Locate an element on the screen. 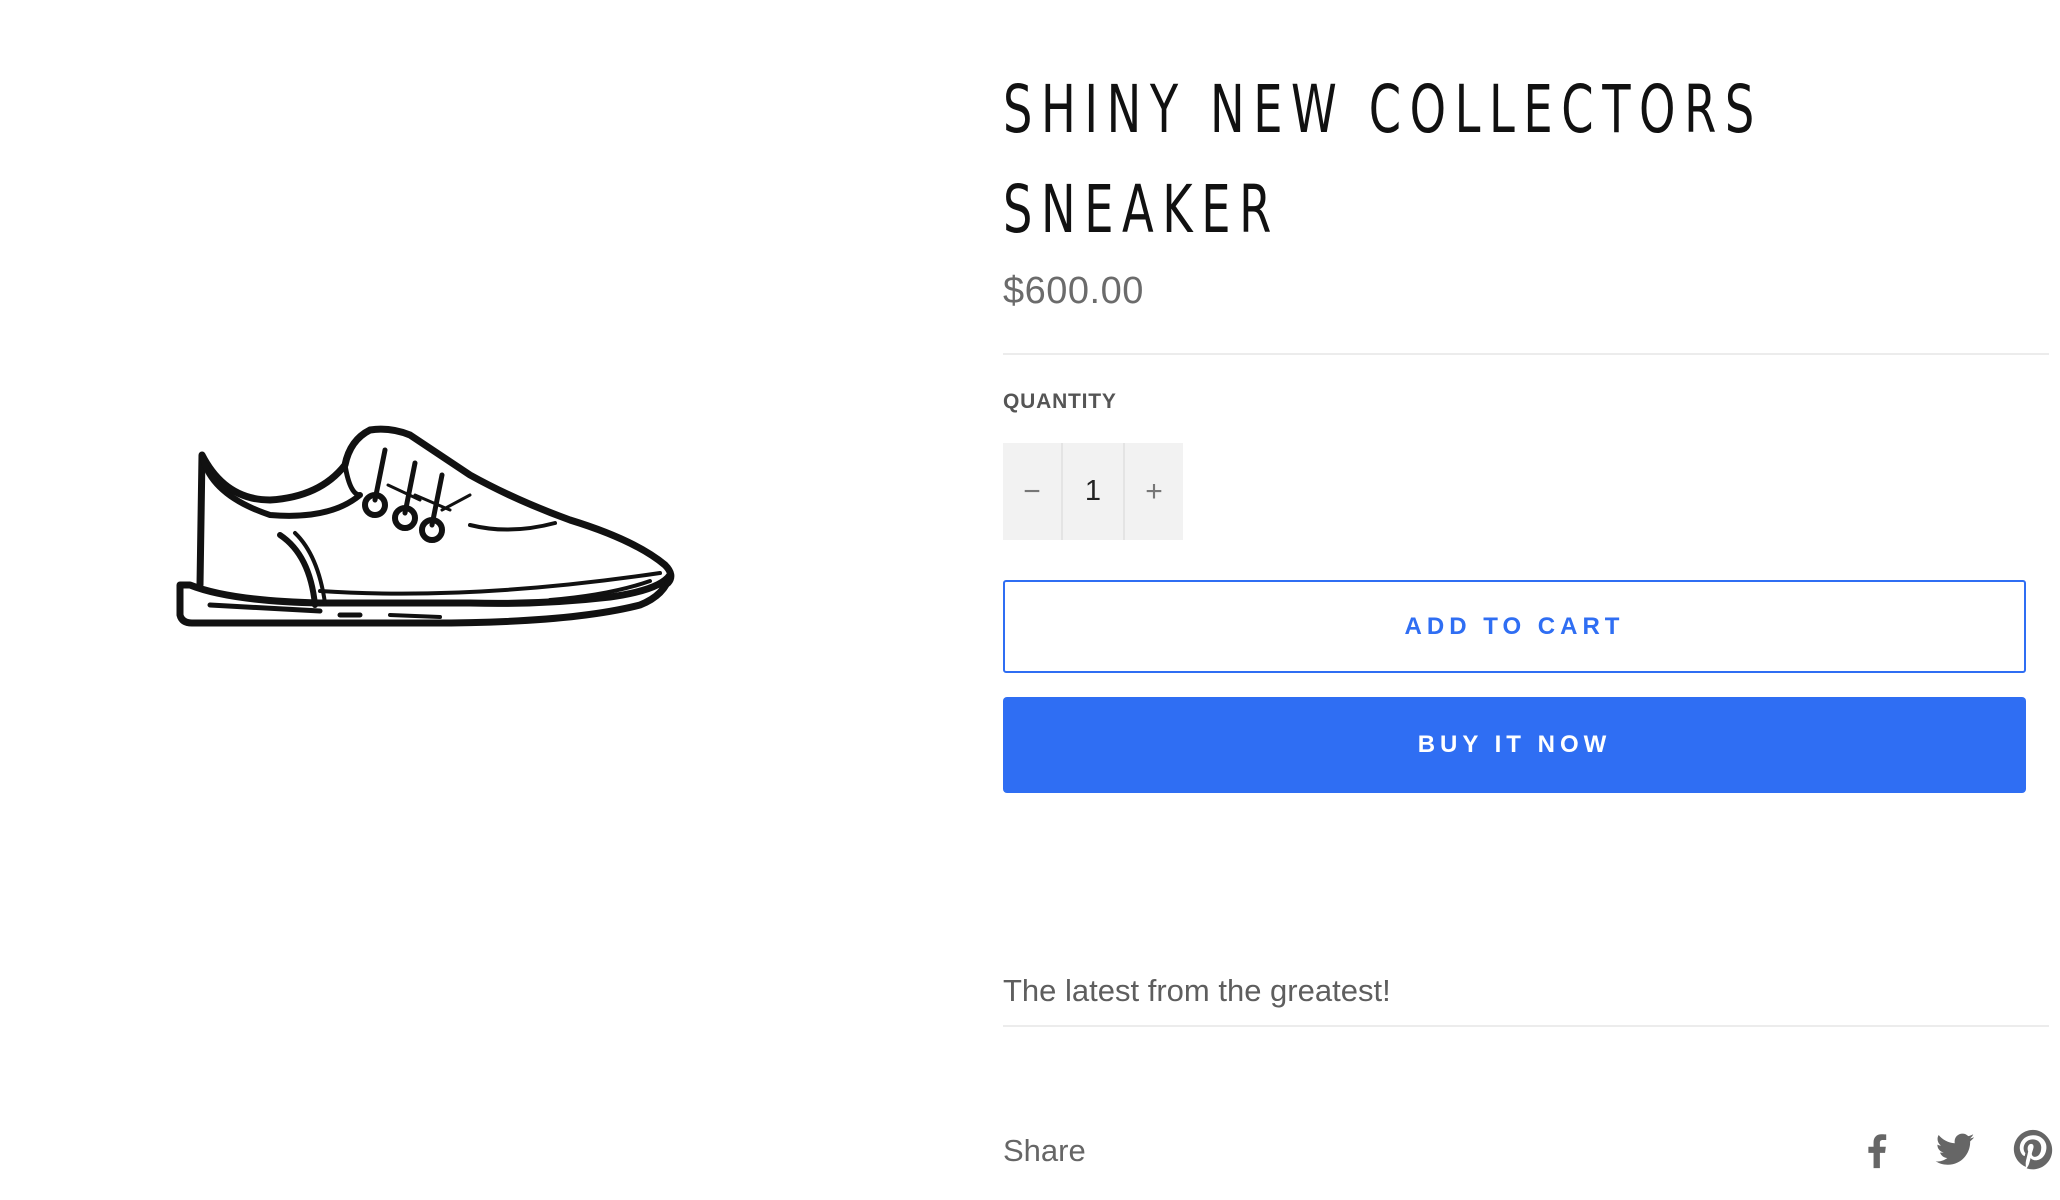 The width and height of the screenshot is (2060, 1200). add-to-cart-button: ADD TO CART is located at coordinates (1514, 626).